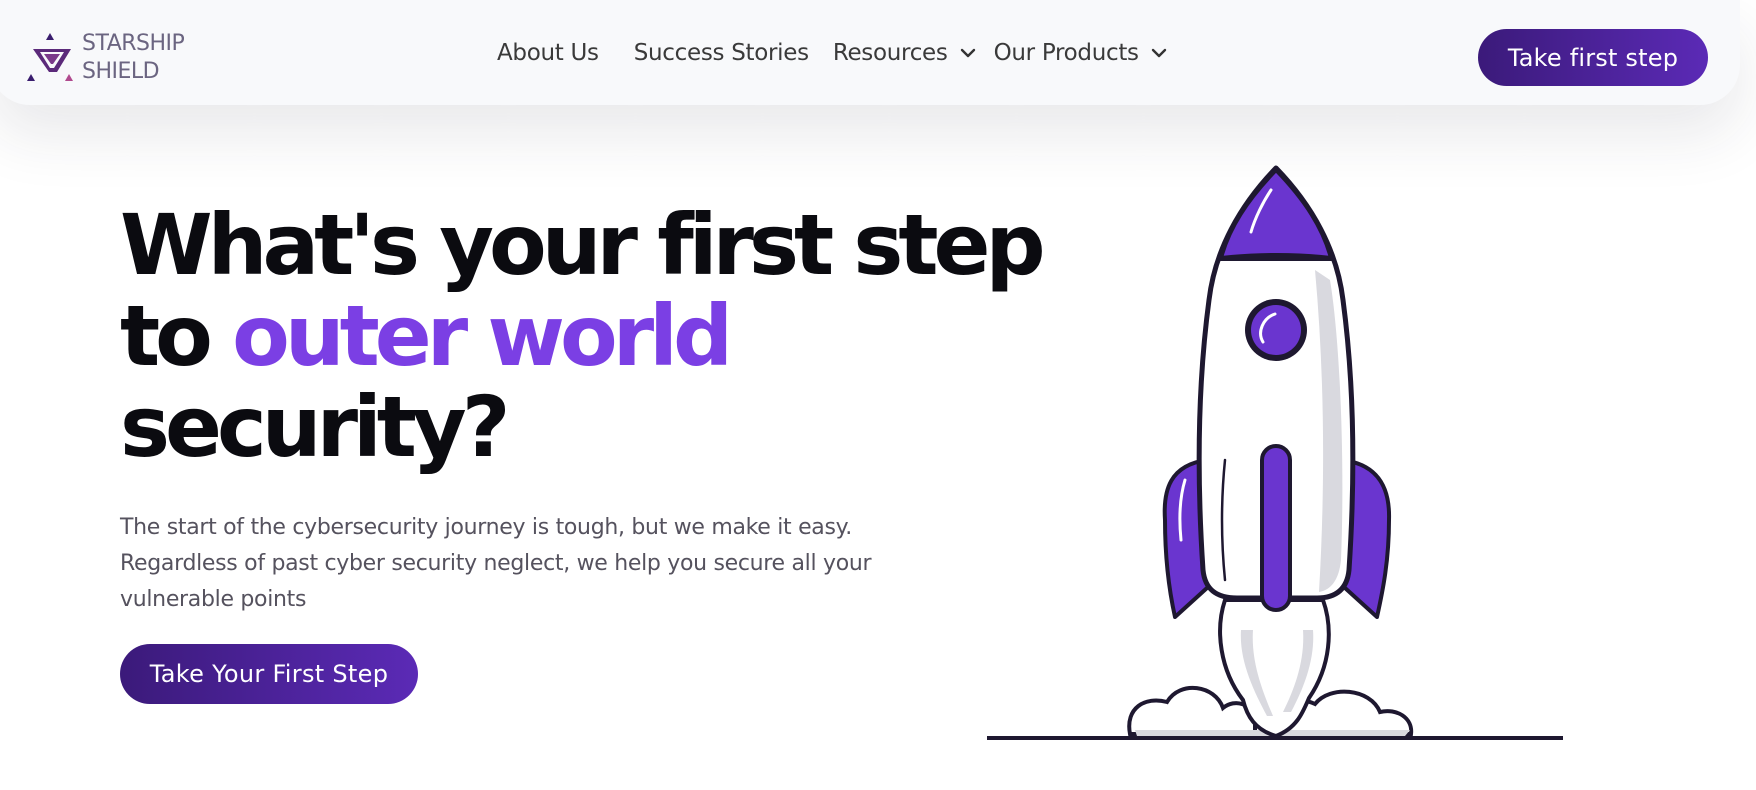 This screenshot has width=1756, height=790. What do you see at coordinates (269, 674) in the screenshot?
I see `take-your-first-step-button: Take Your First Step` at bounding box center [269, 674].